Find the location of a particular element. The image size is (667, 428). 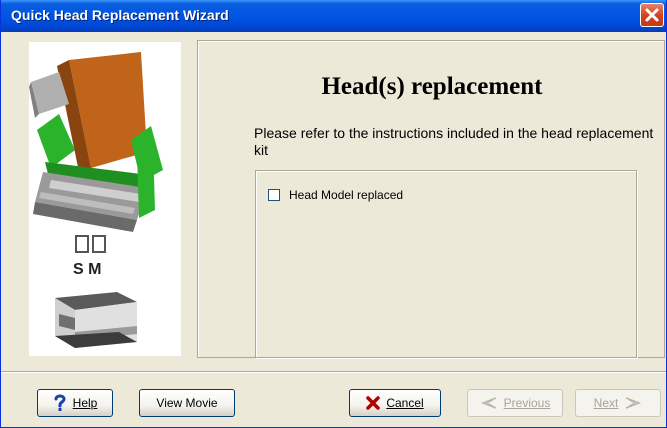

help-icon is located at coordinates (60, 403).